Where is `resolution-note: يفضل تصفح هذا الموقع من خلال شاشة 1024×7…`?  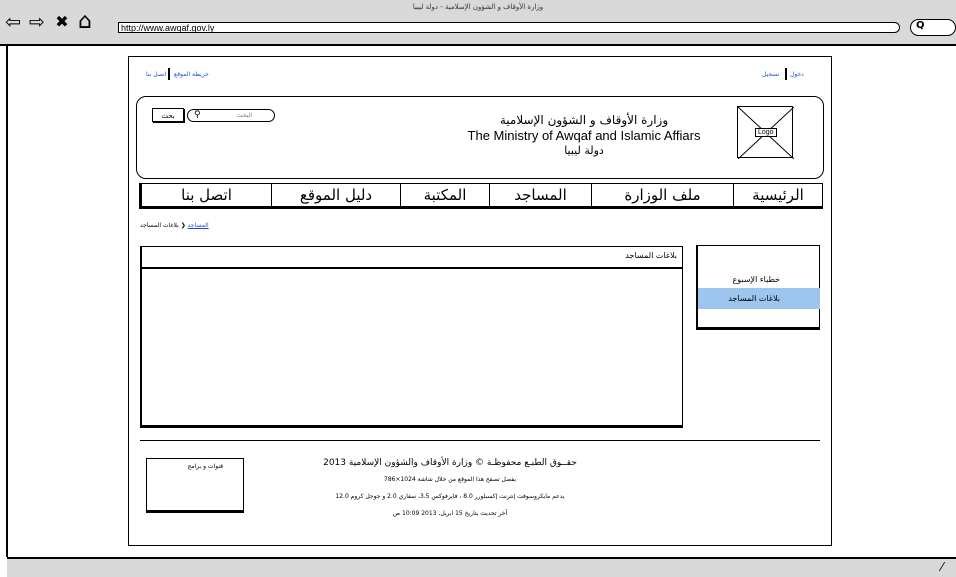
resolution-note: يفضل تصفح هذا الموقع من خلال شاشة 1024×7… is located at coordinates (450, 479).